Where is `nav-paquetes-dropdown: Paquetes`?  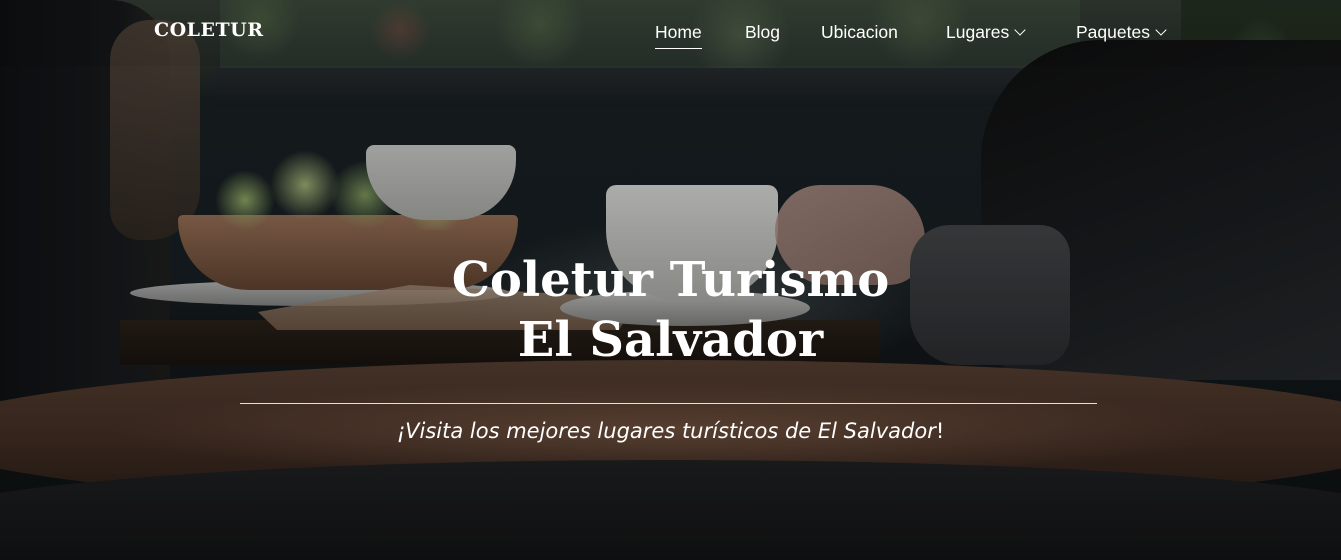
nav-paquetes-dropdown: Paquetes is located at coordinates (1121, 32).